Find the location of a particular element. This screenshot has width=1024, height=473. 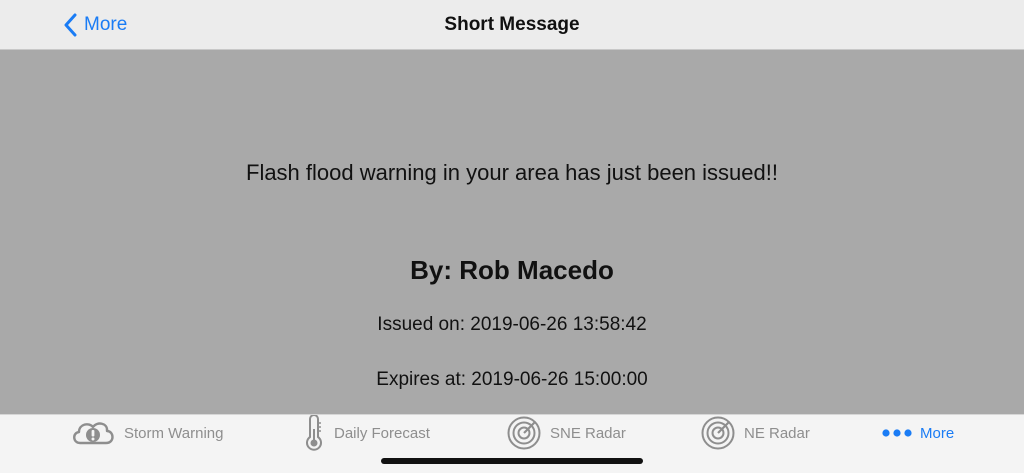

issued-timestamp: Issued on: 2019-06-26 13:58:42 is located at coordinates (512, 324).